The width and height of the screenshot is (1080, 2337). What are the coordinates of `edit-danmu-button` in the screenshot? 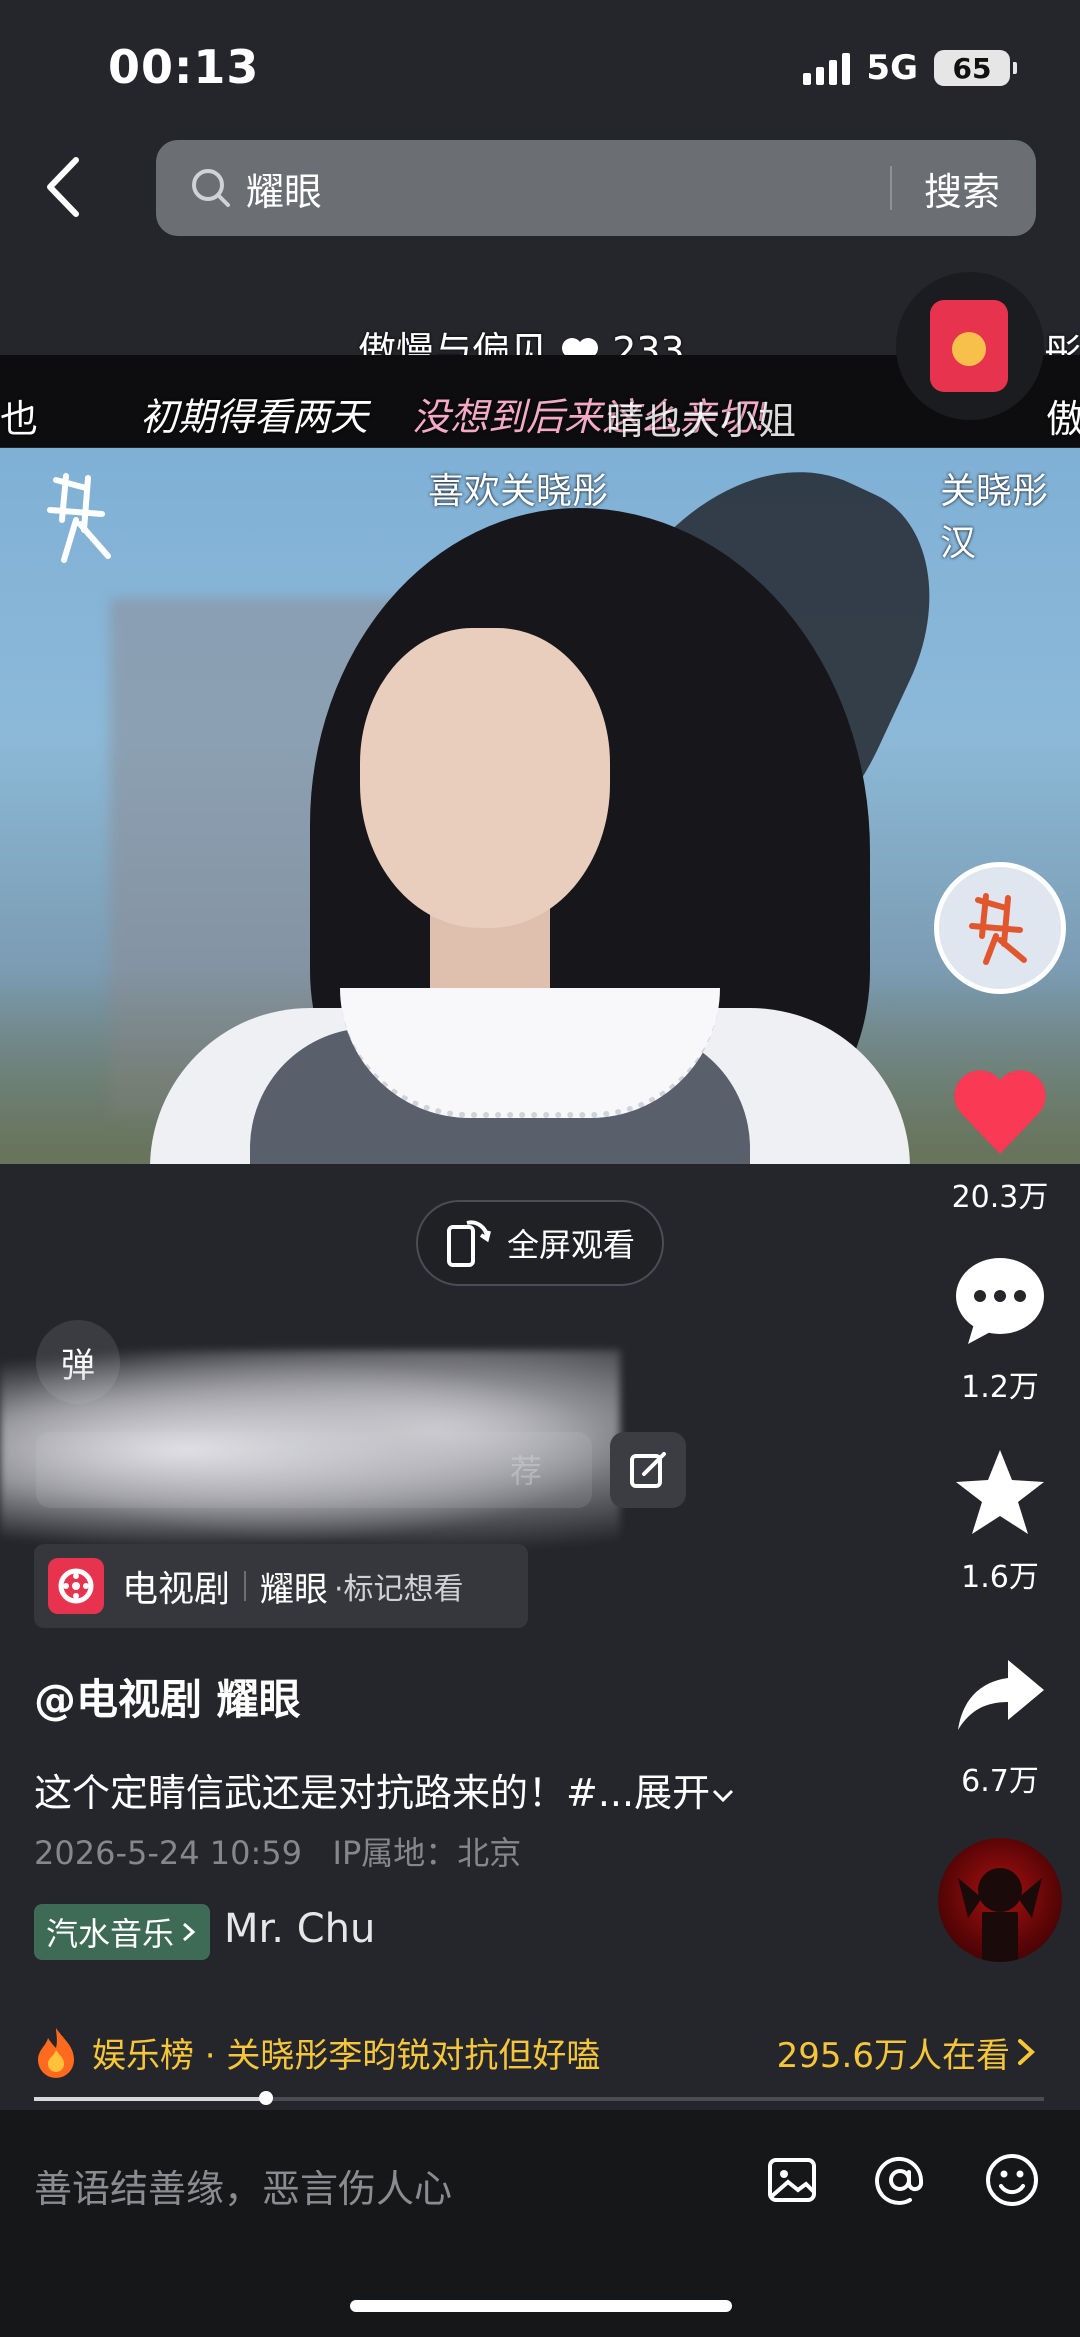 It's located at (648, 1470).